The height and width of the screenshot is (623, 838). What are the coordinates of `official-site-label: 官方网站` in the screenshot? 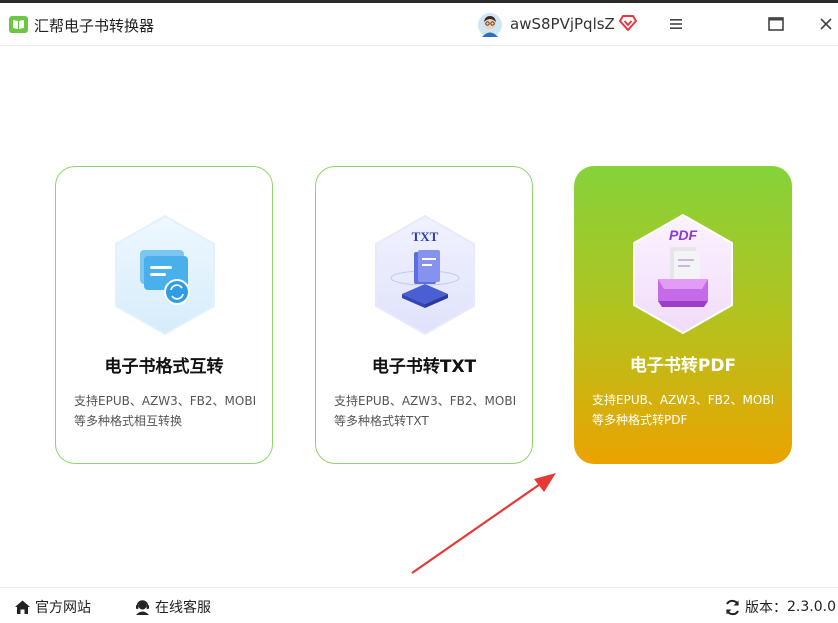 It's located at (63, 608).